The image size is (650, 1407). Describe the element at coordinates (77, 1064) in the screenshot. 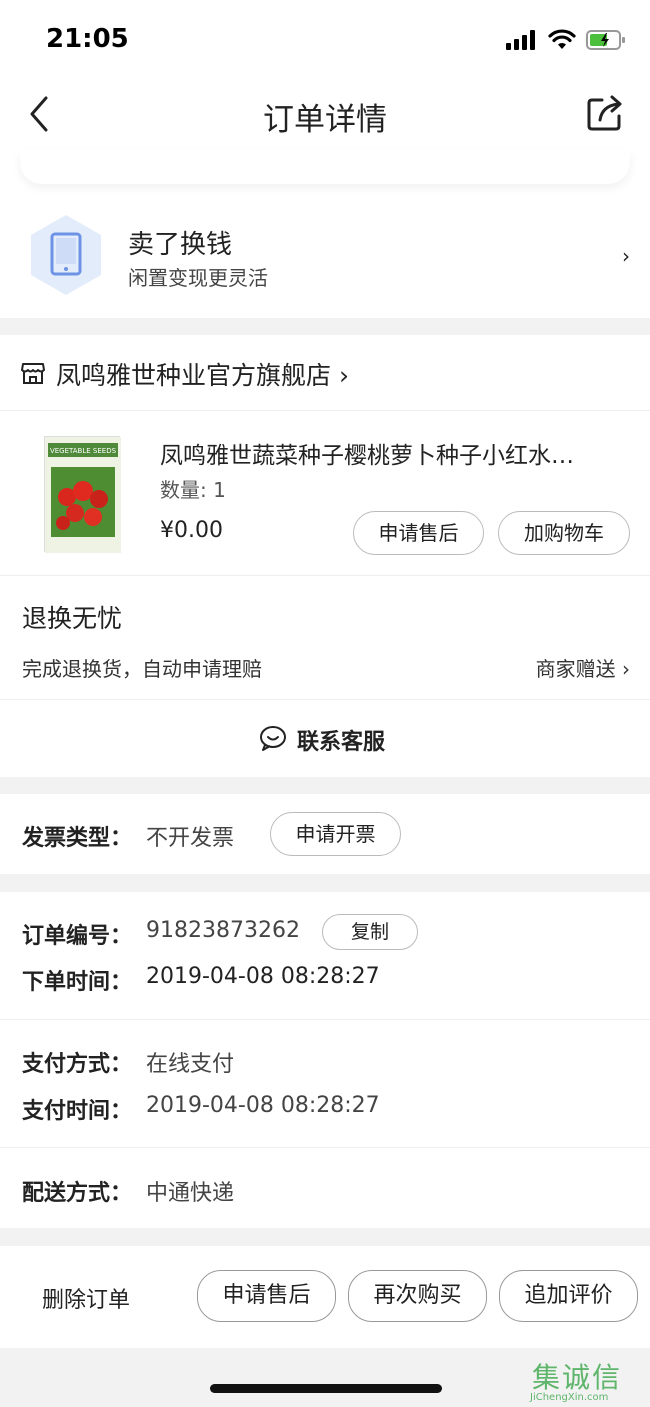

I see `payment-method-label: 支付方式：` at that location.